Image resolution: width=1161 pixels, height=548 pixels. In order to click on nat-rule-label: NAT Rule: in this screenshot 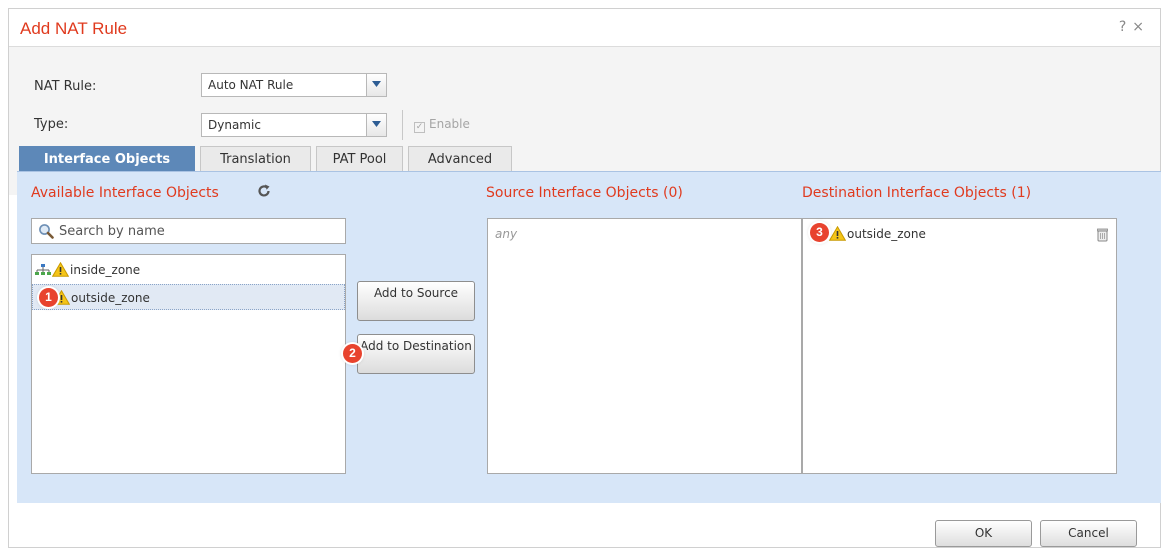, I will do `click(65, 86)`.